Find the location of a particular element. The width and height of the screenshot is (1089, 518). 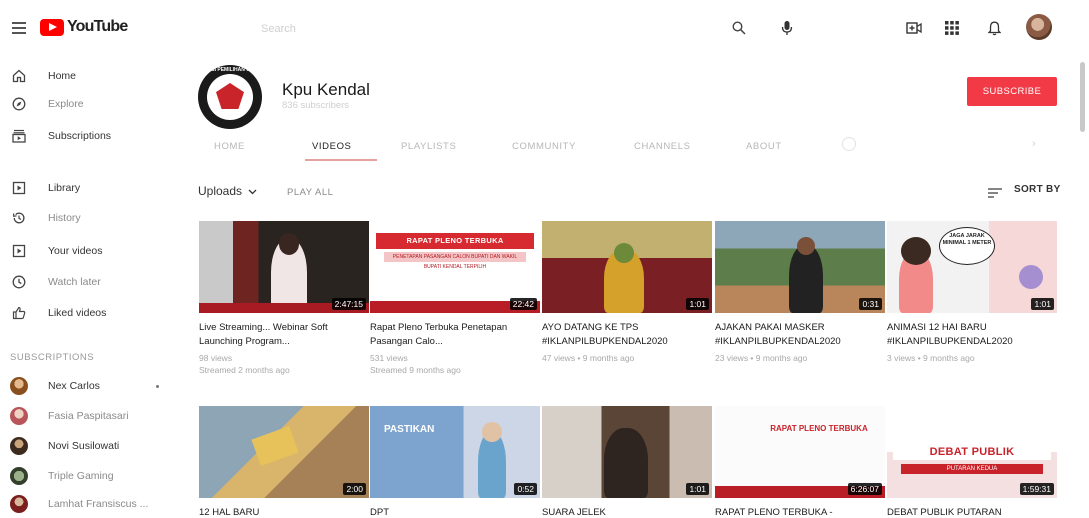

subscription-item: Nex Carlos is located at coordinates (90, 386).